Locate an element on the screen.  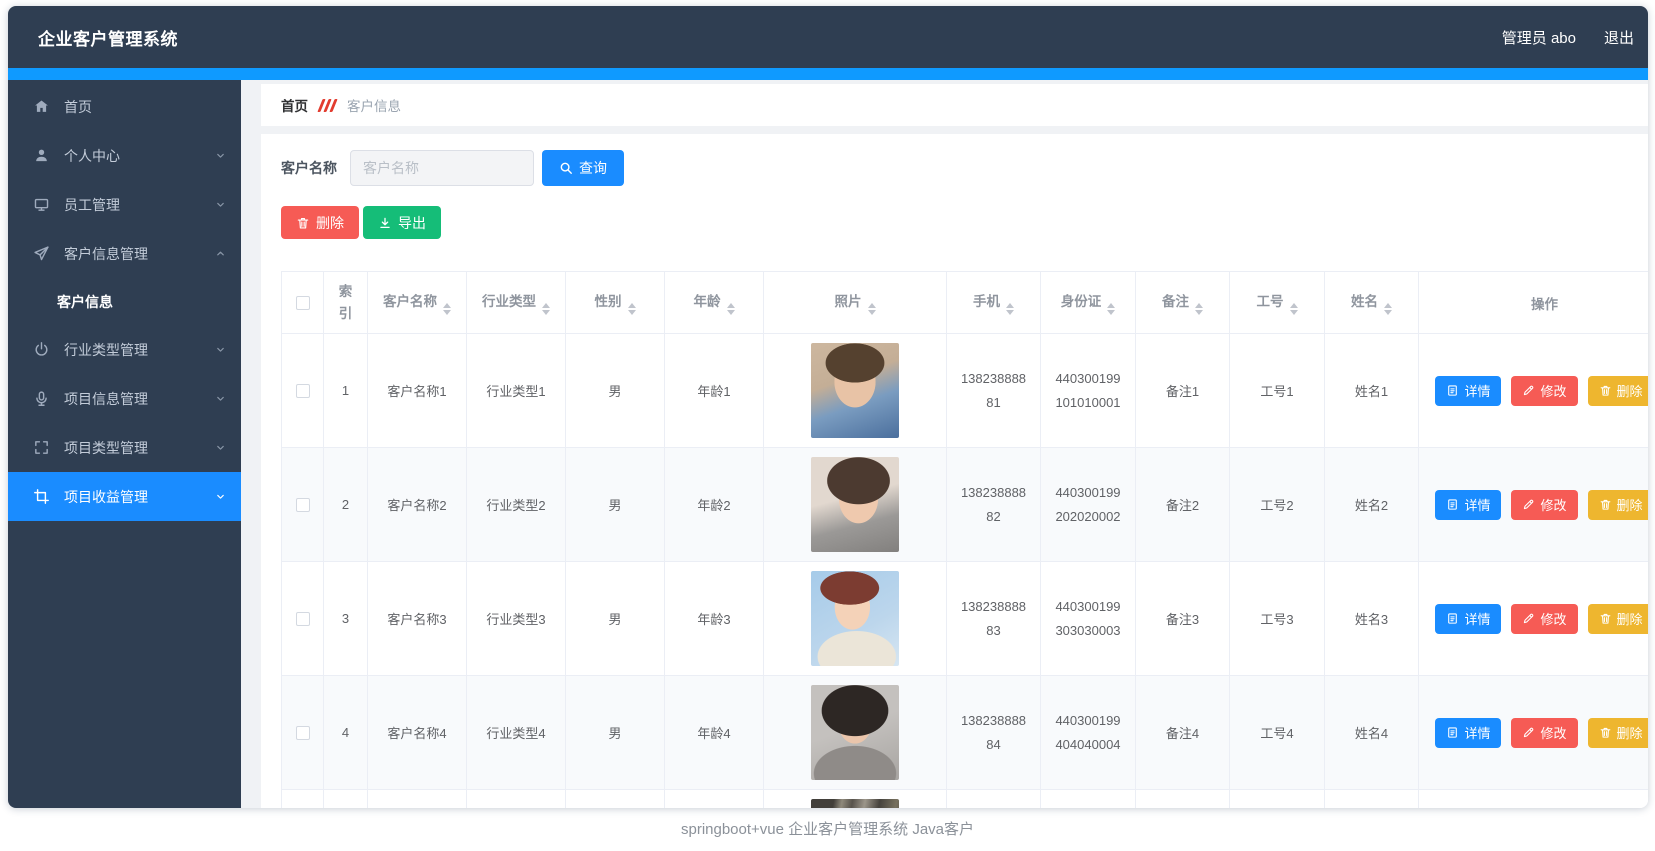
sidebar-item-7: 项目类型管理 is located at coordinates (124, 447).